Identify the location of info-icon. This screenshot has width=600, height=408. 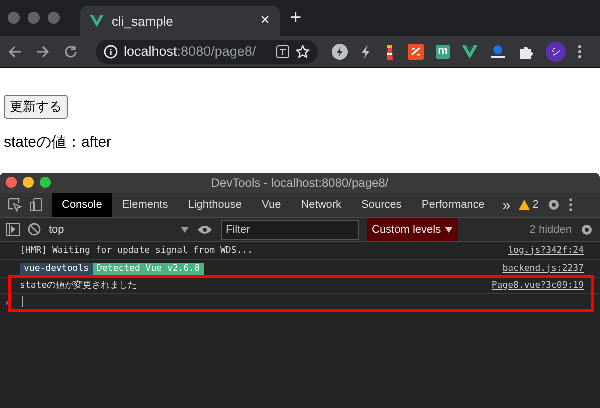
(111, 51).